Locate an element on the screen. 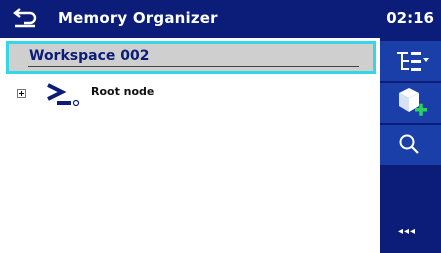 This screenshot has width=441, height=253. clock: 02:16 is located at coordinates (410, 18).